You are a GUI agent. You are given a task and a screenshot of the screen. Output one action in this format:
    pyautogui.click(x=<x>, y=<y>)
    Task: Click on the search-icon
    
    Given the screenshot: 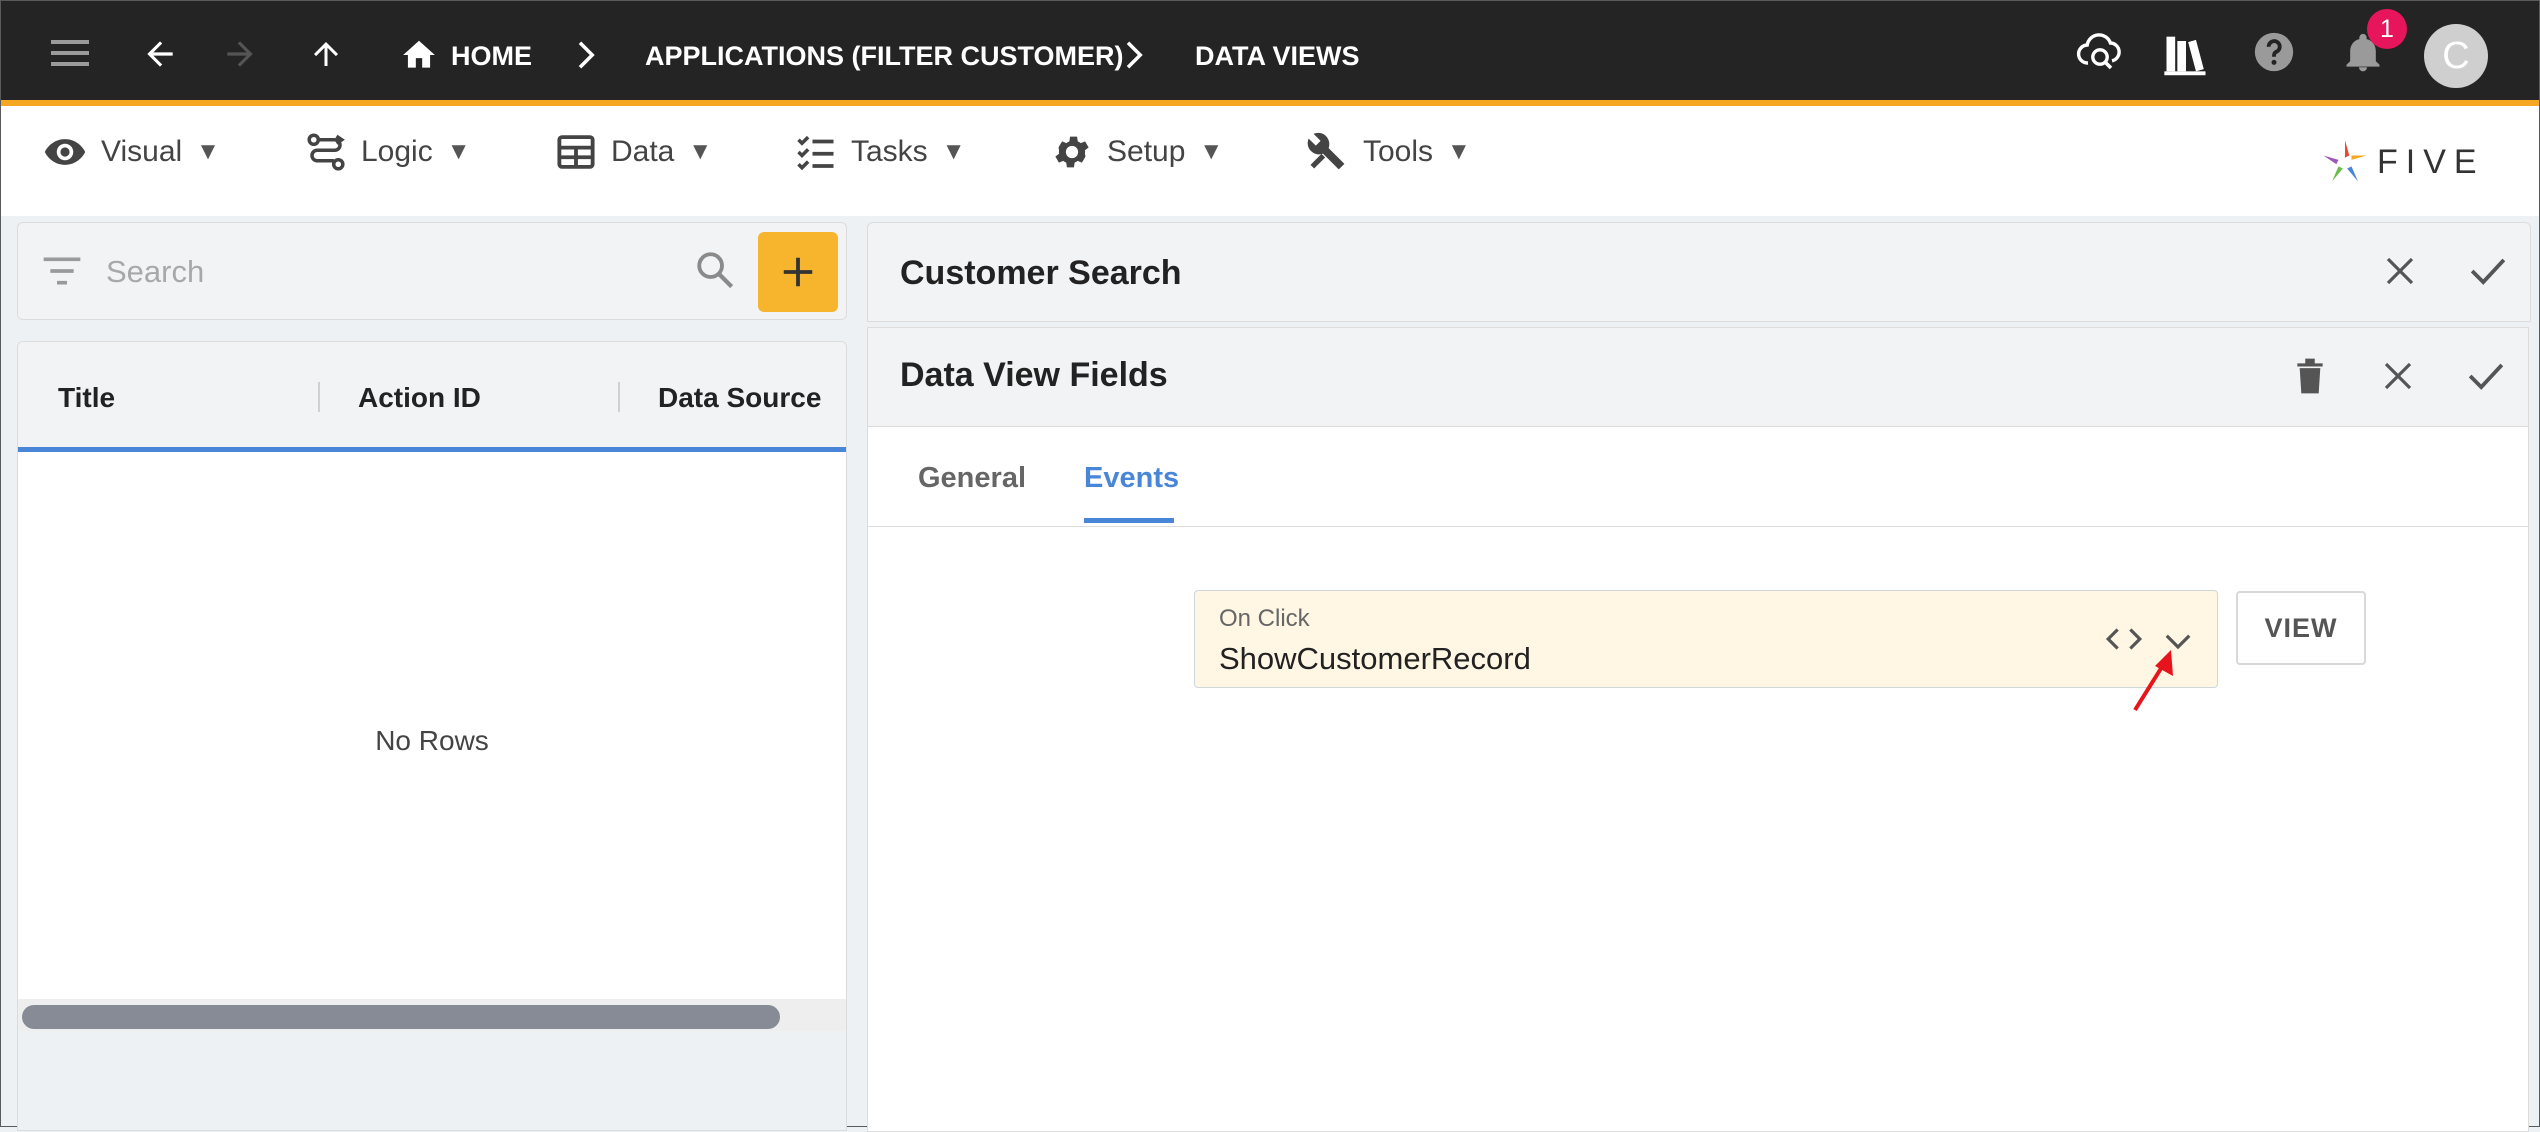 What is the action you would take?
    pyautogui.click(x=715, y=272)
    